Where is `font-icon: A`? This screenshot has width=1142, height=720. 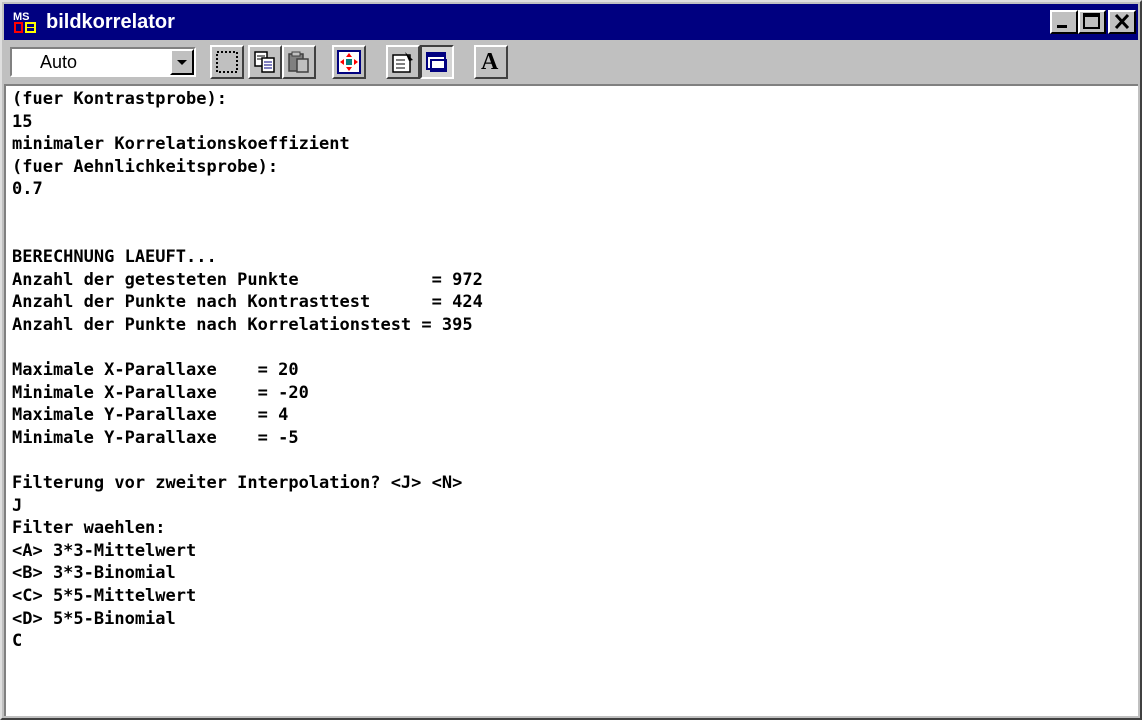 font-icon: A is located at coordinates (490, 62).